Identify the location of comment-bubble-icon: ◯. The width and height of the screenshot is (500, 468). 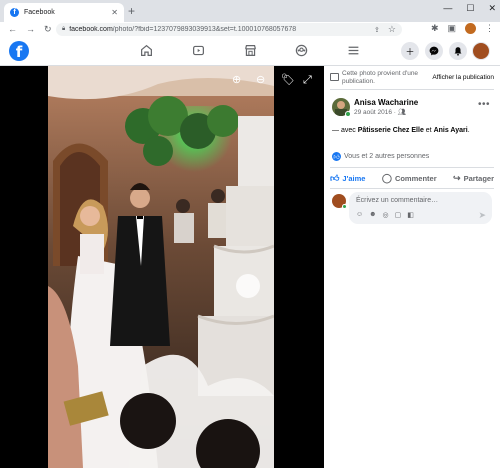
(386, 177).